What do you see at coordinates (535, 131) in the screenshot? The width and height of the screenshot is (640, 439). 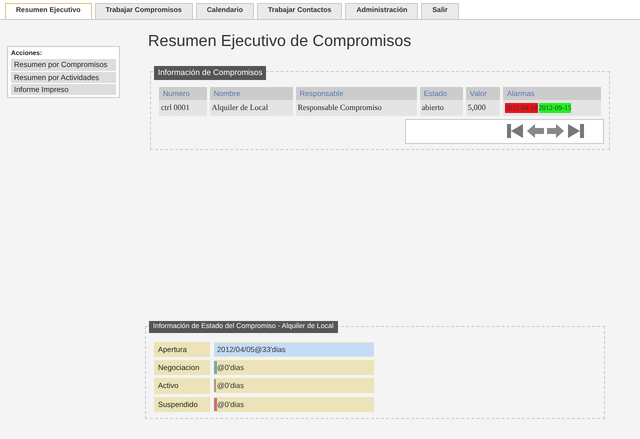 I see `previous-arrow-icon` at bounding box center [535, 131].